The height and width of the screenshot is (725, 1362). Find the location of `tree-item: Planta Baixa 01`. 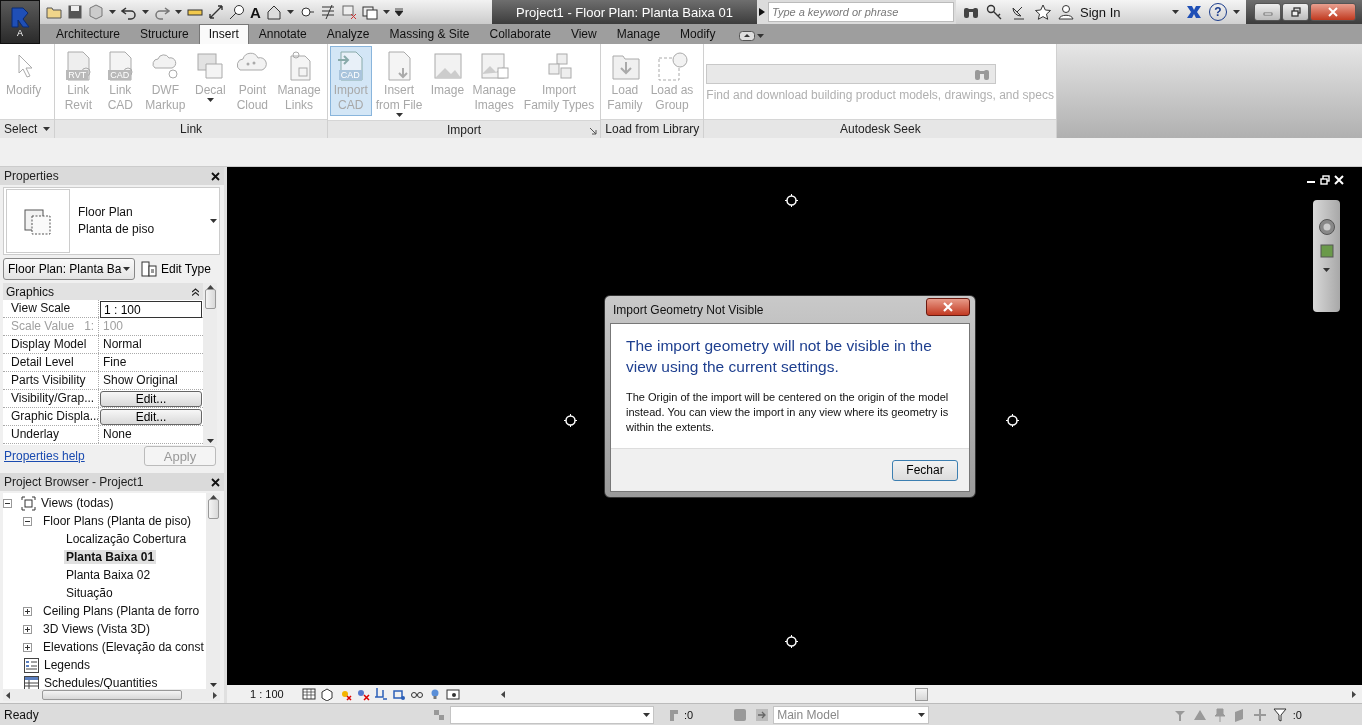

tree-item: Planta Baixa 01 is located at coordinates (110, 557).